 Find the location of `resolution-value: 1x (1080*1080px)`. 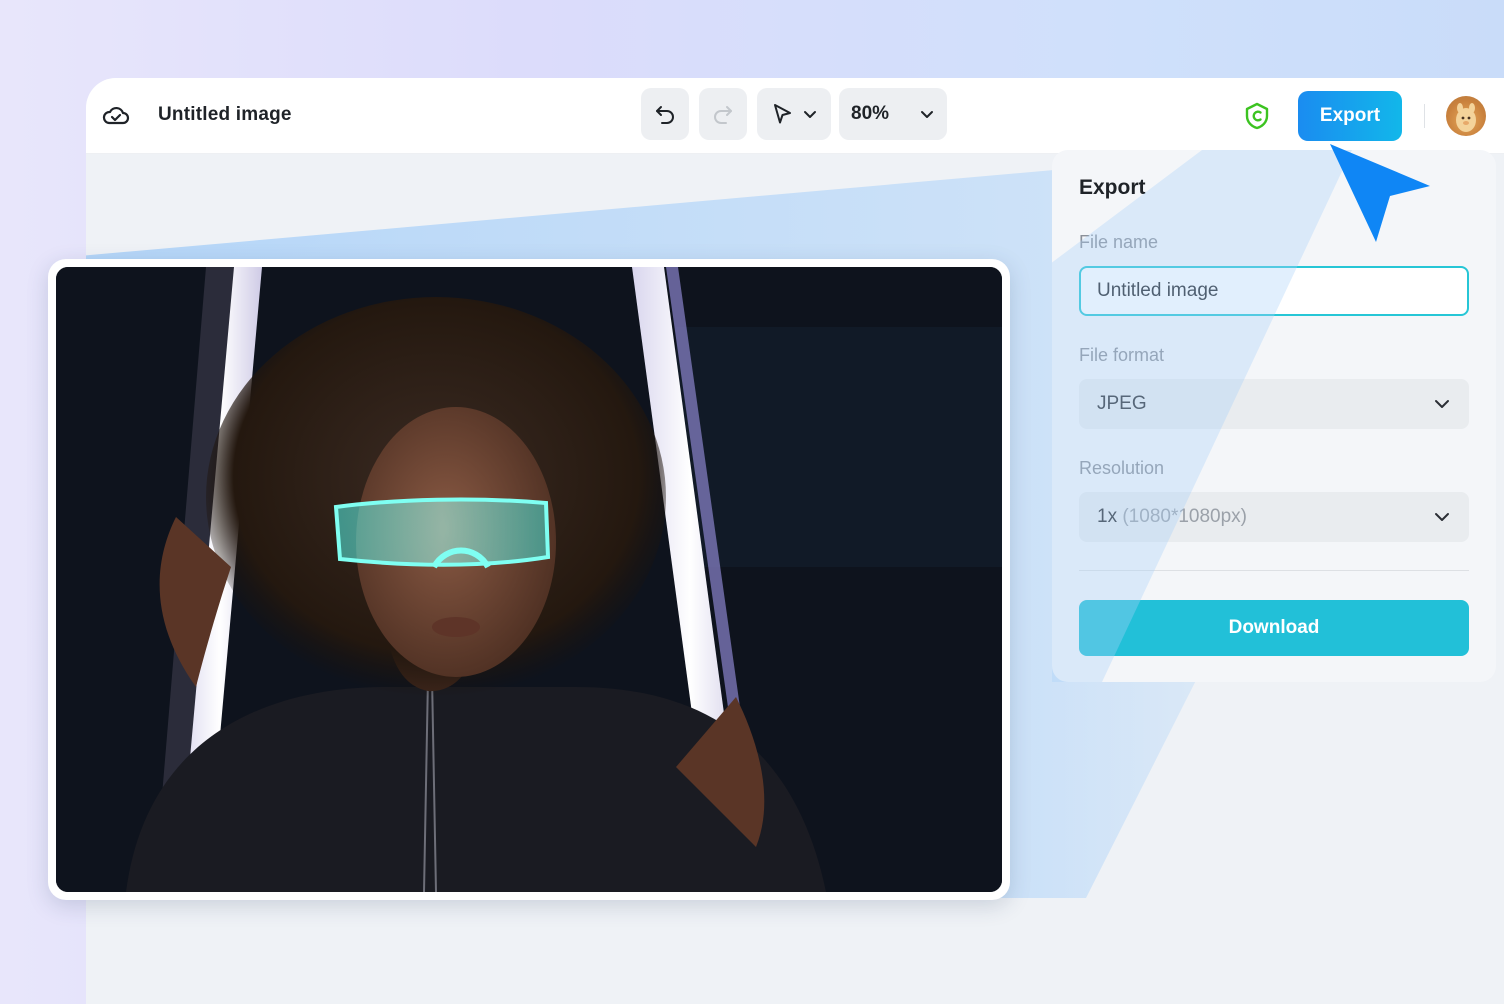

resolution-value: 1x (1080*1080px) is located at coordinates (1172, 517).